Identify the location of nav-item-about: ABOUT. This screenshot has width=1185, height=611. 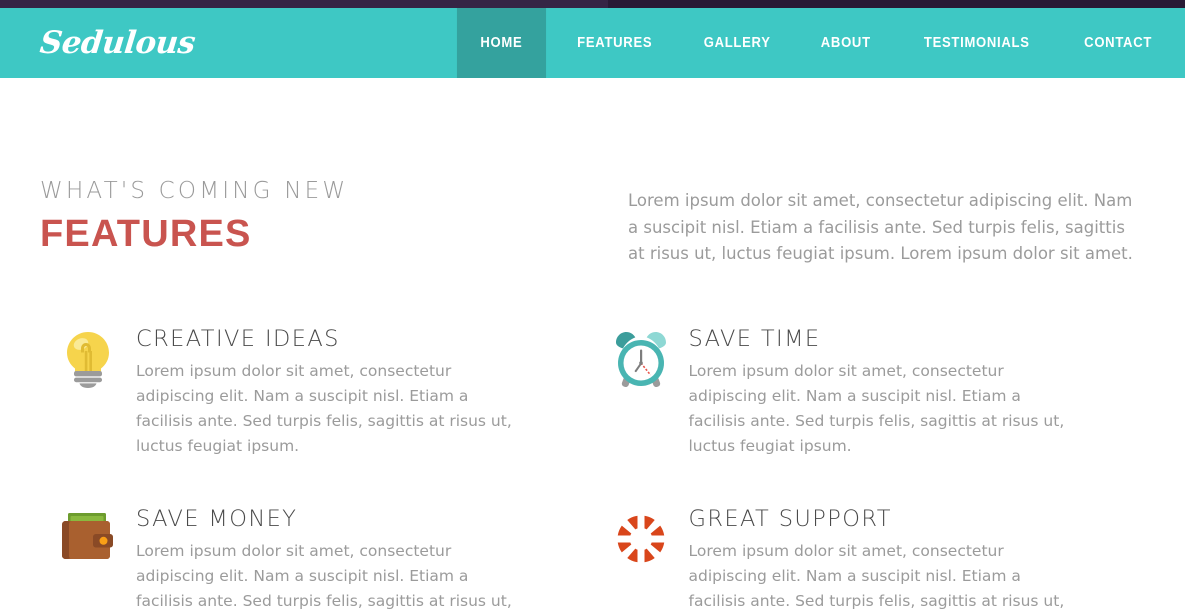
(846, 43).